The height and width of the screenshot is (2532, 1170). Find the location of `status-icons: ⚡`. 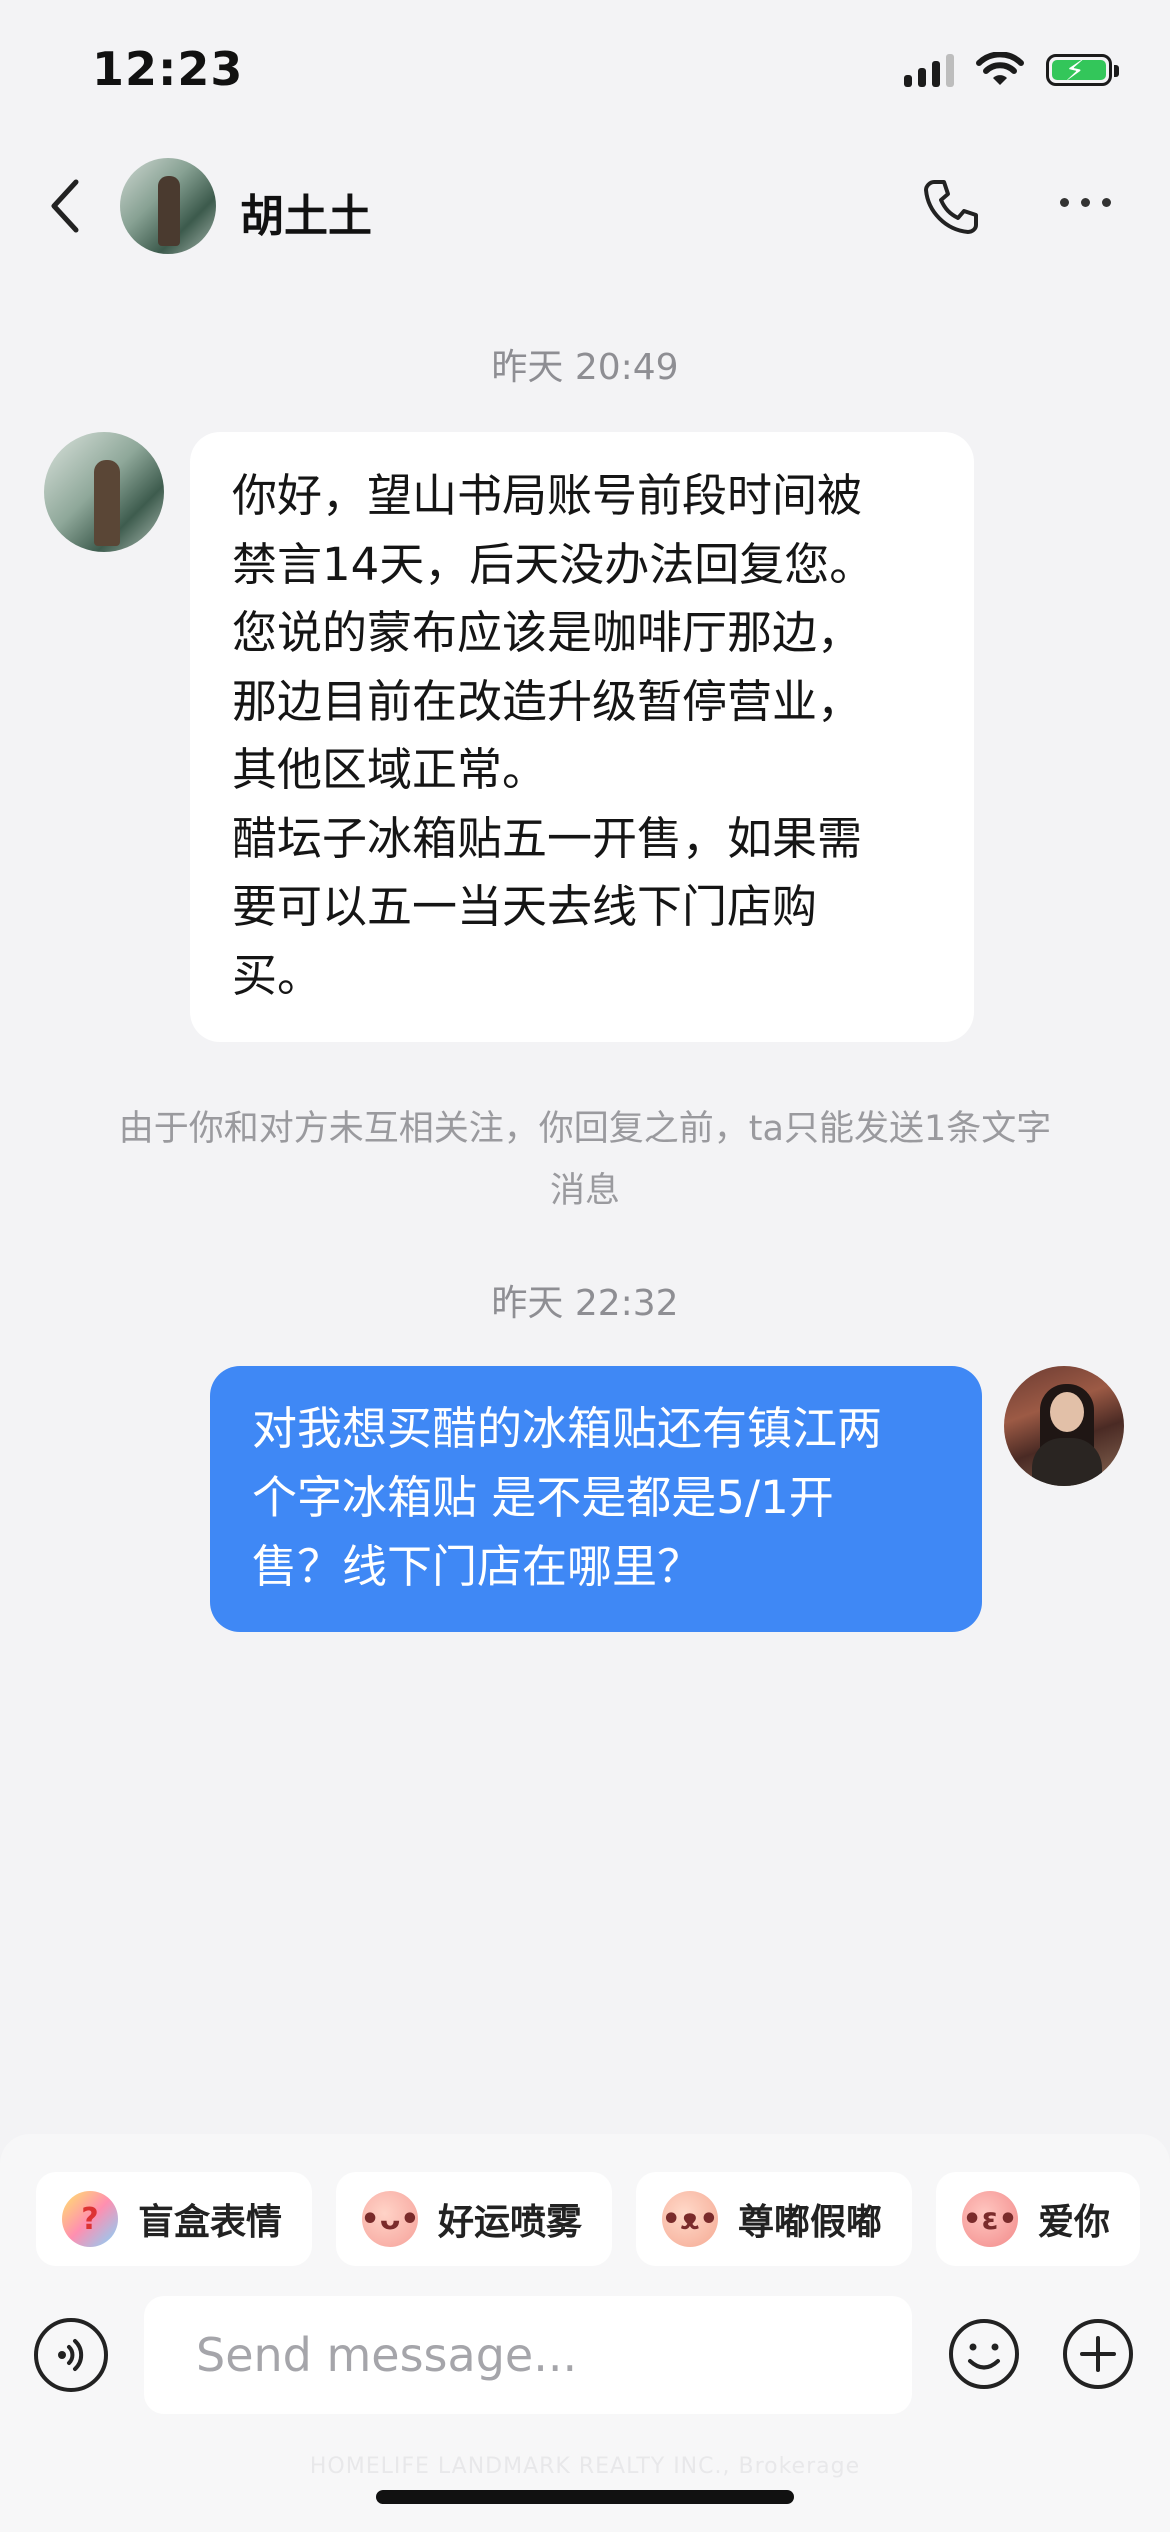

status-icons: ⚡ is located at coordinates (1011, 70).